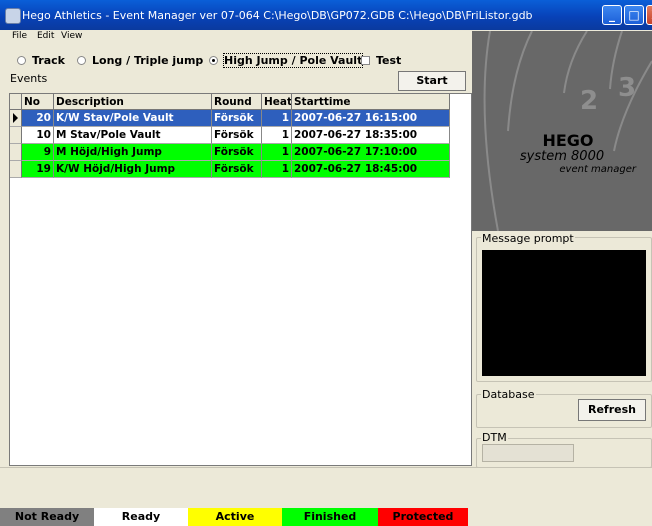 Image resolution: width=652 pixels, height=526 pixels. Describe the element at coordinates (528, 238) in the screenshot. I see `message-prompt-label: Message prompt` at that location.